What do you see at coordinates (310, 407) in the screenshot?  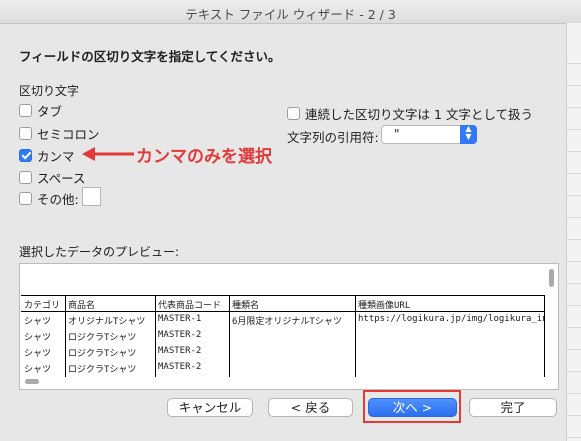 I see `back-button: < 戻る` at bounding box center [310, 407].